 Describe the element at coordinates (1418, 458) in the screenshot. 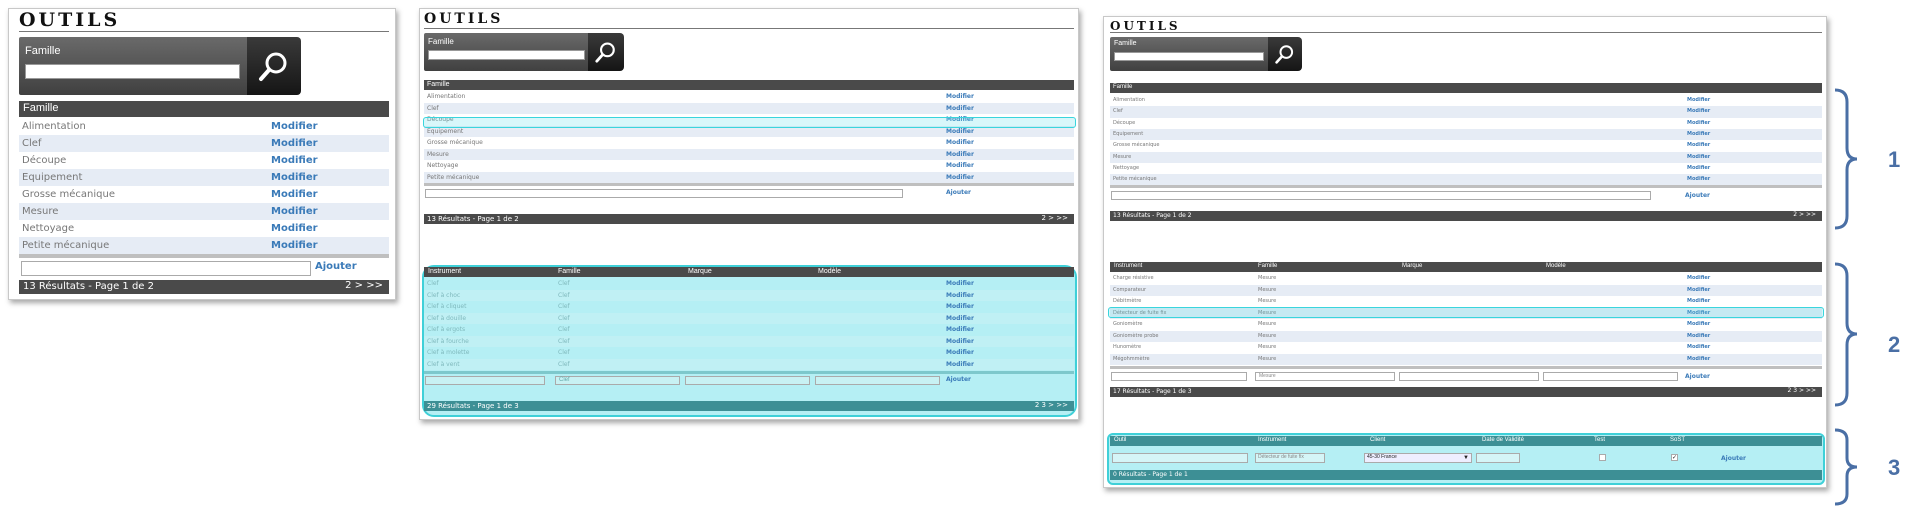

I see `client-select: 45-30 France ▼` at that location.